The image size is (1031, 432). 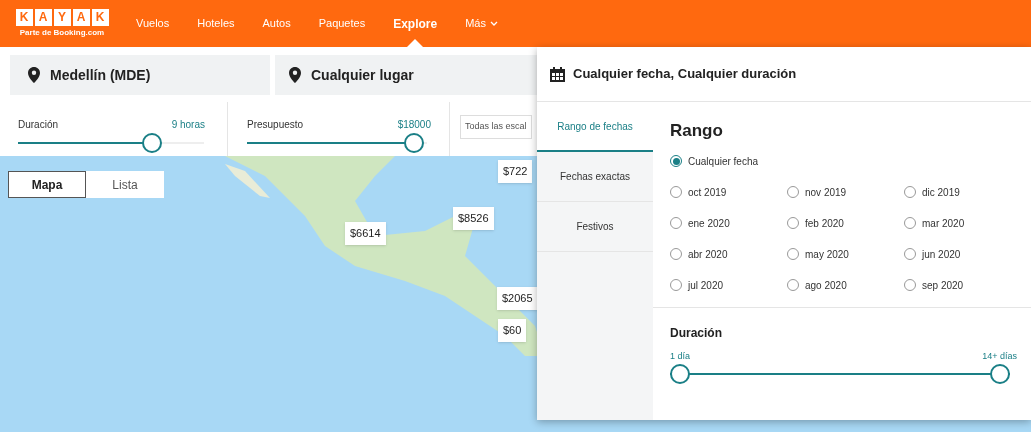 What do you see at coordinates (595, 227) in the screenshot?
I see `date-tab: Festivos` at bounding box center [595, 227].